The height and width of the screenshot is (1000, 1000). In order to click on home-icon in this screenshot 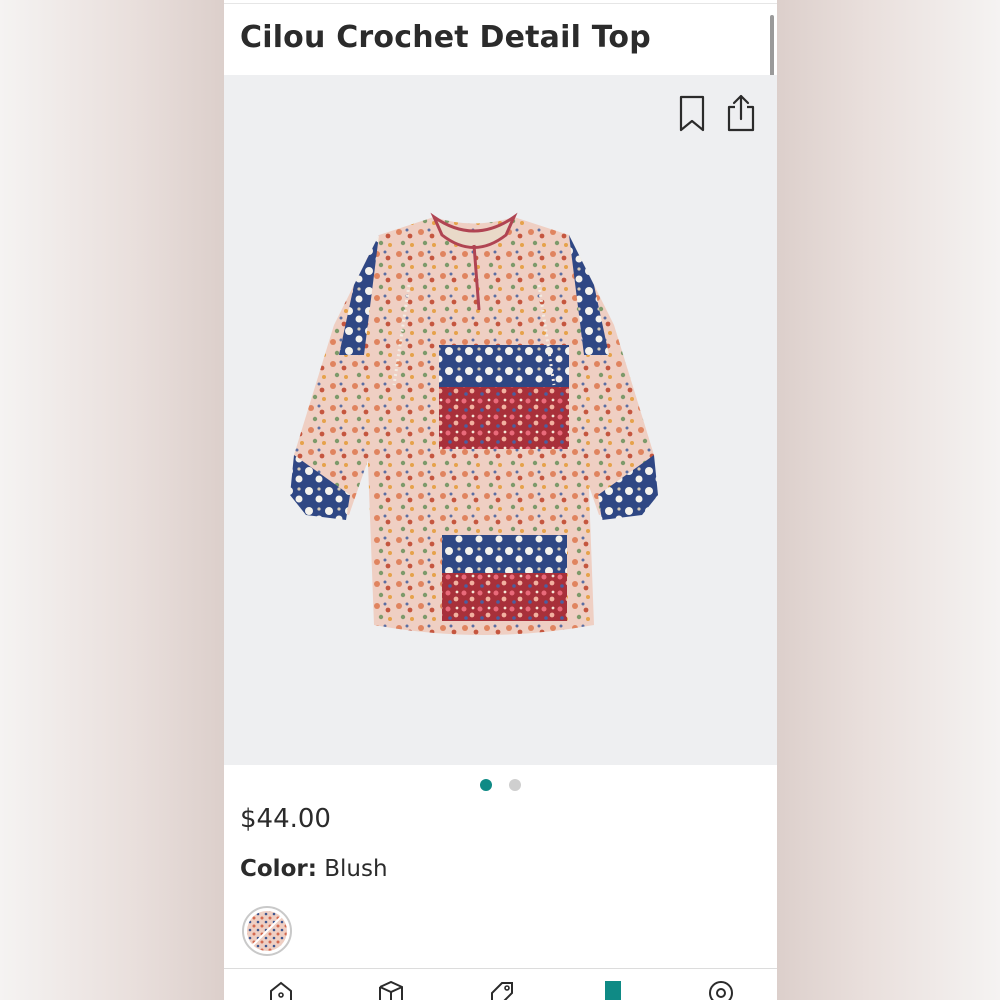, I will do `click(281, 989)`.